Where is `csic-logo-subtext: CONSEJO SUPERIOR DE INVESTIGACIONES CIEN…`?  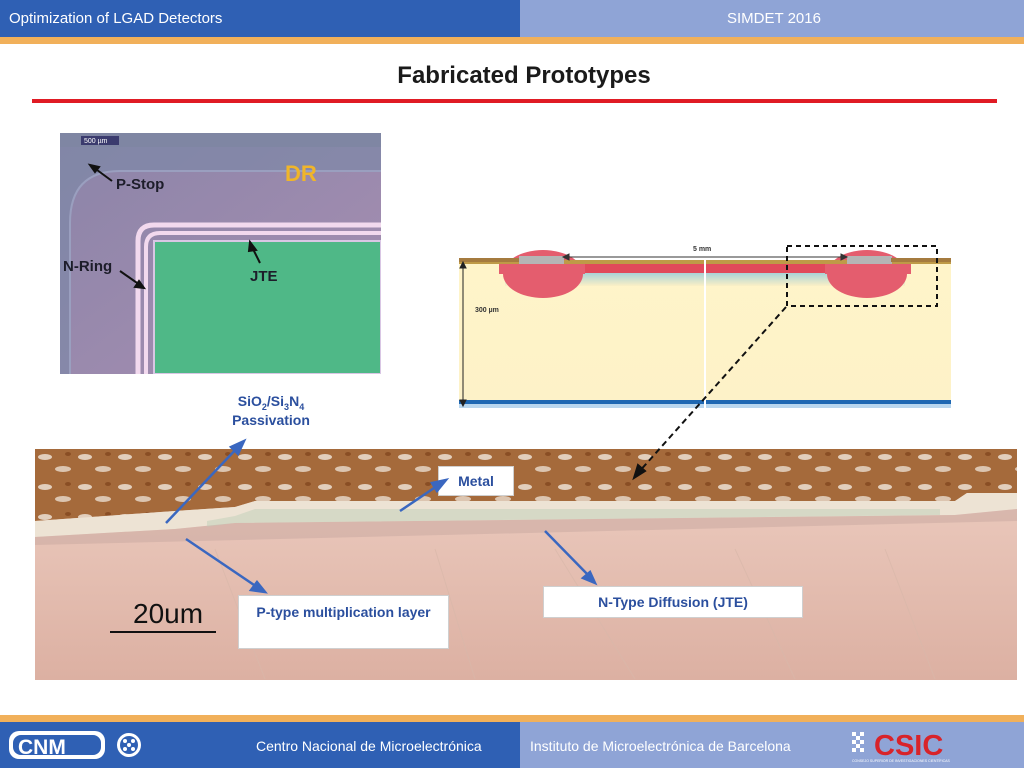
csic-logo-subtext: CONSEJO SUPERIOR DE INVESTIGACIONES CIEN… is located at coordinates (901, 761).